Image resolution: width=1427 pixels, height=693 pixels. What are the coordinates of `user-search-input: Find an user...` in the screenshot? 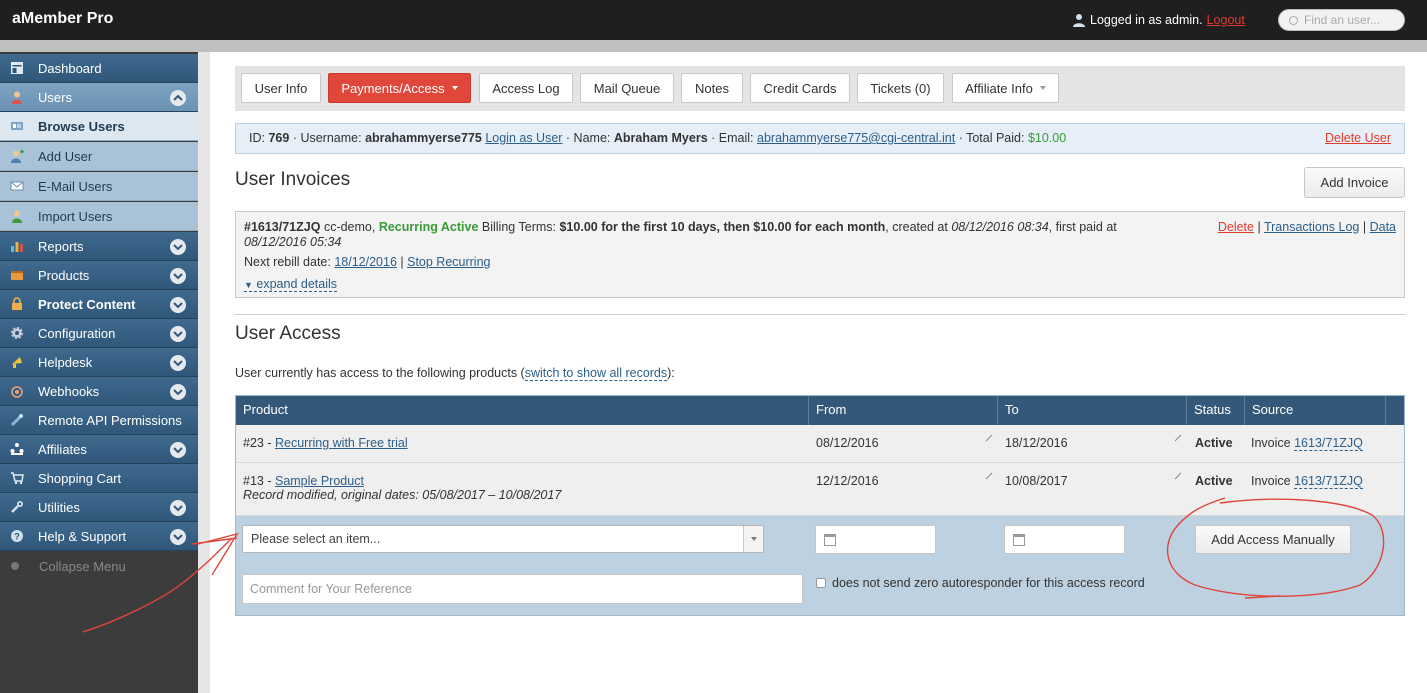 It's located at (1341, 20).